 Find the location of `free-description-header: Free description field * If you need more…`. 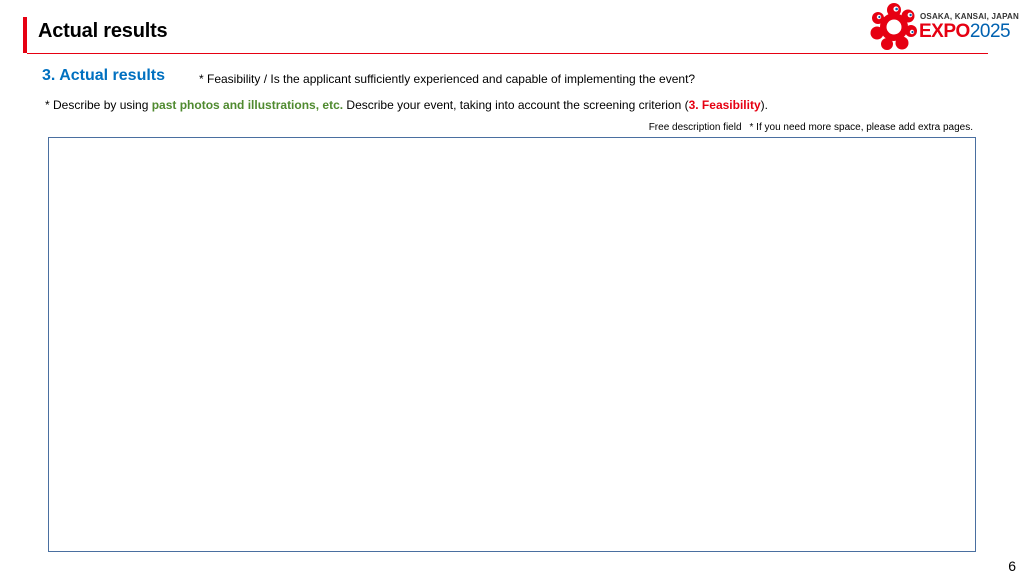

free-description-header: Free description field * If you need more… is located at coordinates (811, 127).